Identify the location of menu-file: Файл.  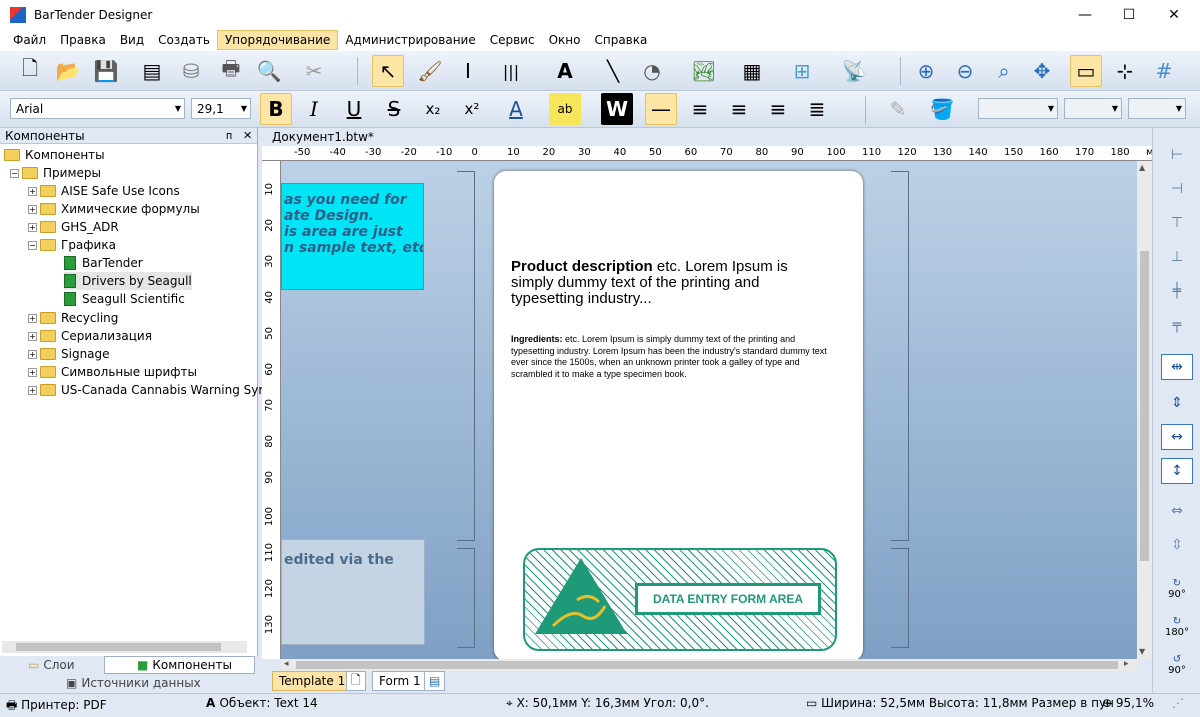
(29, 40).